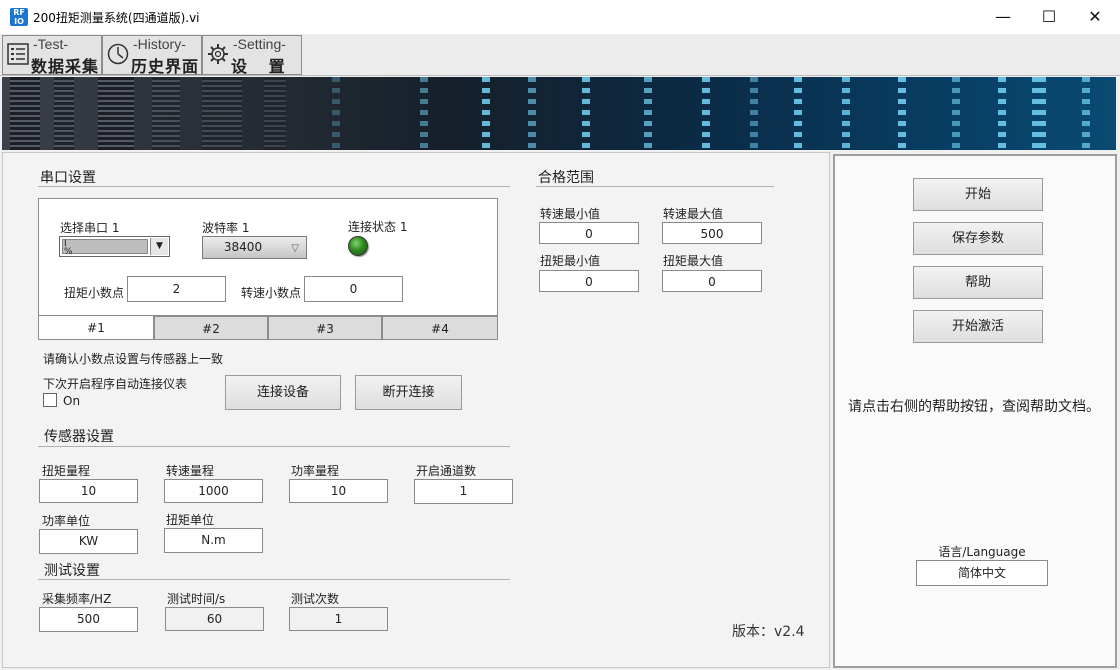  What do you see at coordinates (440, 328) in the screenshot?
I see `channel-tab-4: #4` at bounding box center [440, 328].